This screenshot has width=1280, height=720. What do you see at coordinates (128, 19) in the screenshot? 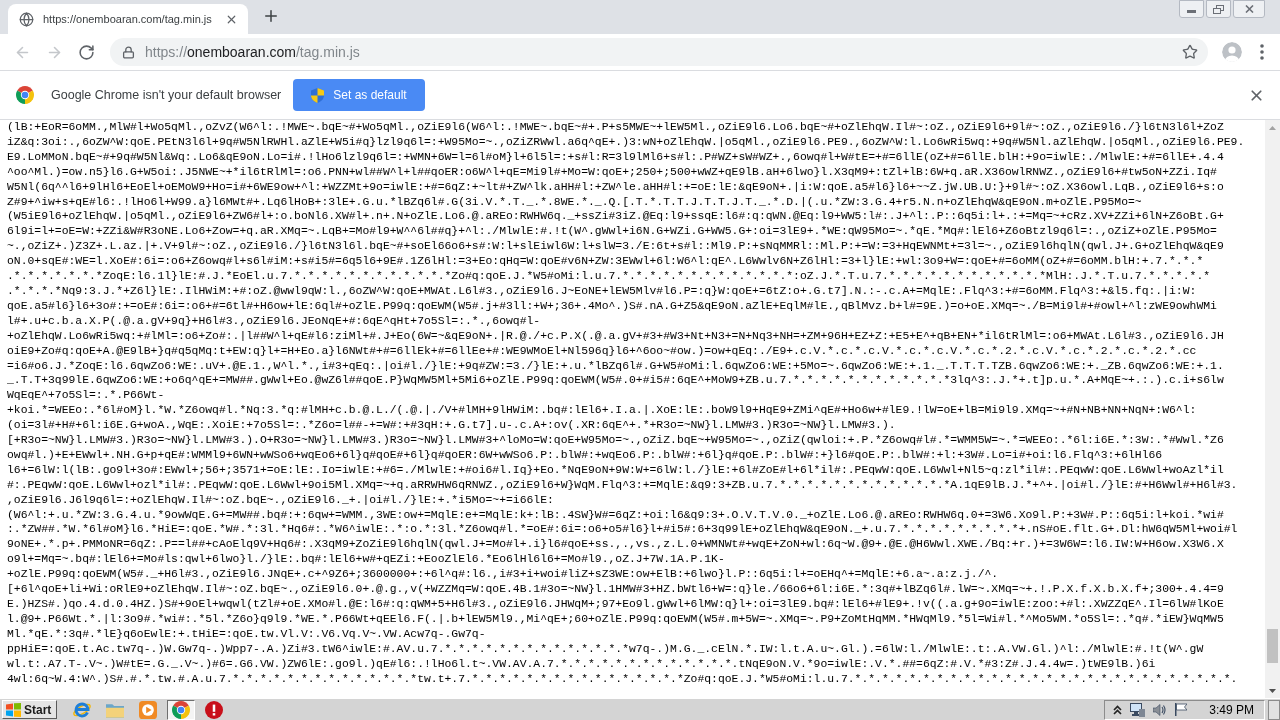
I see `browser-tab: https://onemboaran.com/tag.min.js` at bounding box center [128, 19].